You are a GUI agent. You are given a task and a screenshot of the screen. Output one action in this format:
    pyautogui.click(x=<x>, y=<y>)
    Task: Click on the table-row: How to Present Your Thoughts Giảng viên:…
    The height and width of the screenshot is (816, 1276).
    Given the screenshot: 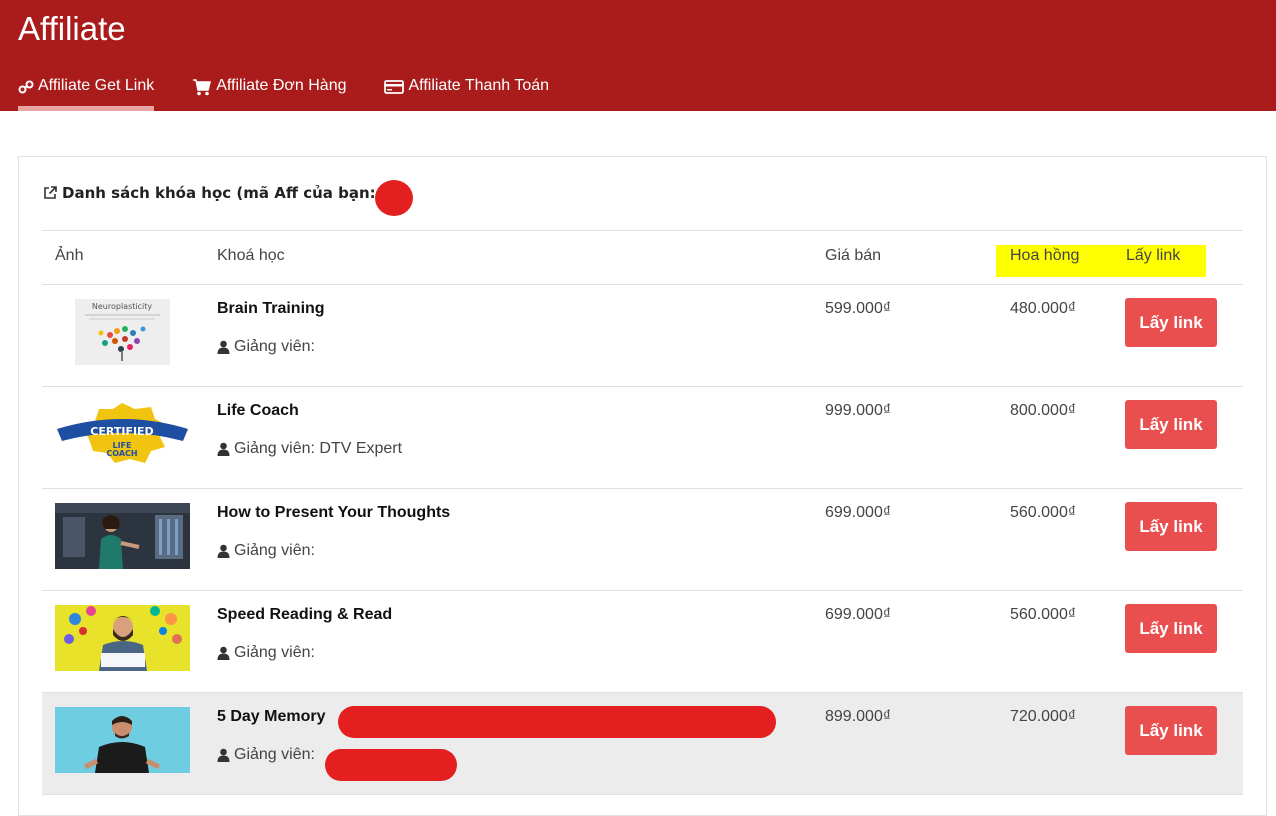 What is the action you would take?
    pyautogui.click(x=642, y=540)
    